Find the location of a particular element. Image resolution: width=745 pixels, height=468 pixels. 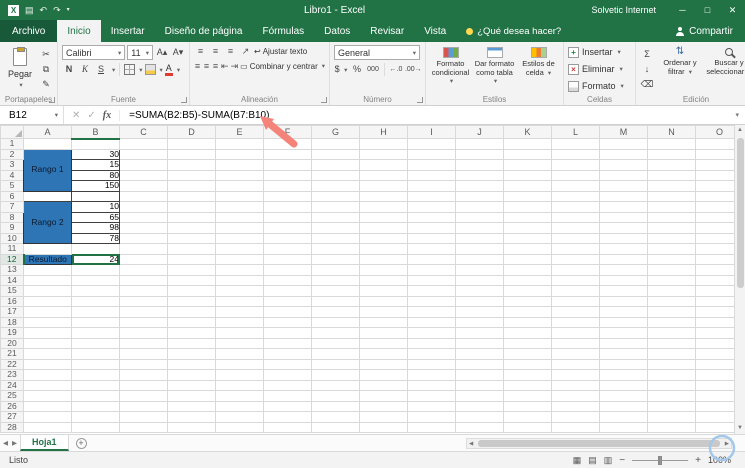

cell-M28 is located at coordinates (623, 427).